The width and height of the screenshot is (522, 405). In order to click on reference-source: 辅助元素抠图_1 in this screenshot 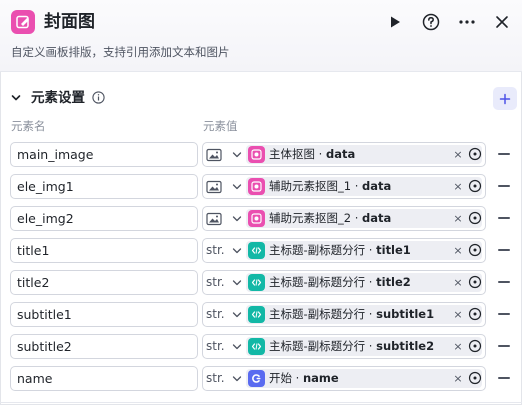, I will do `click(310, 186)`.